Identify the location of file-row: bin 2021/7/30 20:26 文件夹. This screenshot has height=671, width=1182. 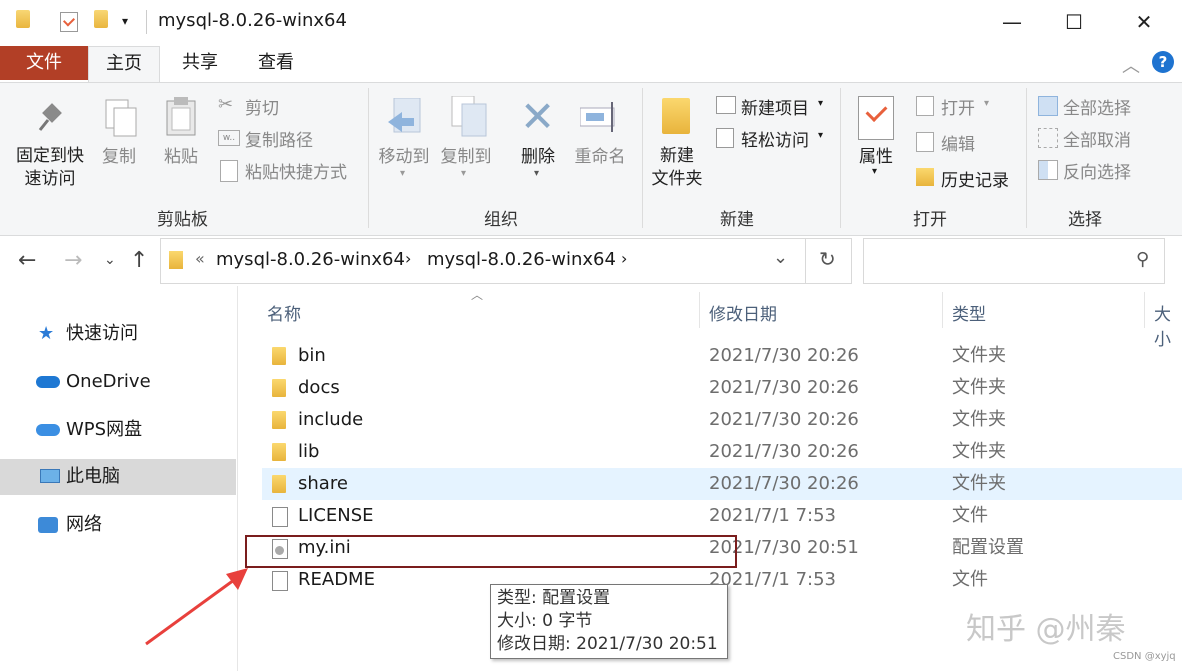
(722, 356).